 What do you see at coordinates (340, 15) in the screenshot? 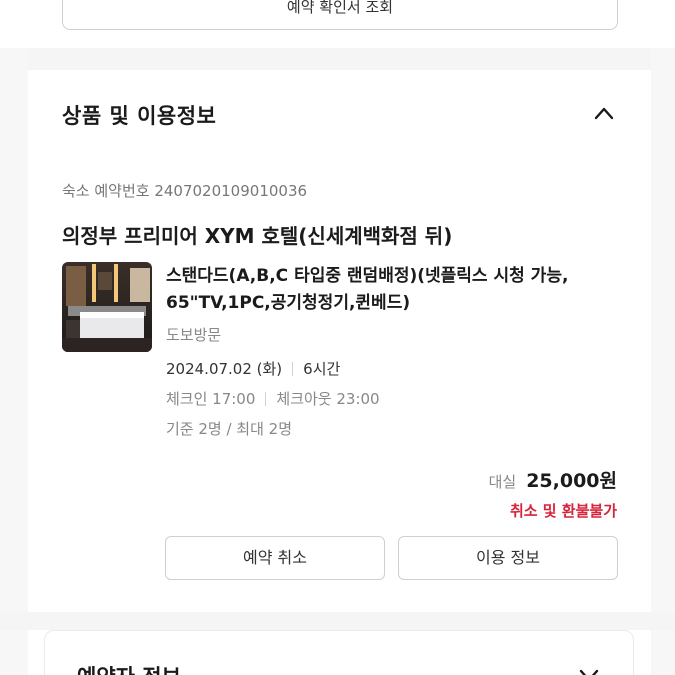
I see `view-booking-confirmation-button: 예약 확인서 조회` at bounding box center [340, 15].